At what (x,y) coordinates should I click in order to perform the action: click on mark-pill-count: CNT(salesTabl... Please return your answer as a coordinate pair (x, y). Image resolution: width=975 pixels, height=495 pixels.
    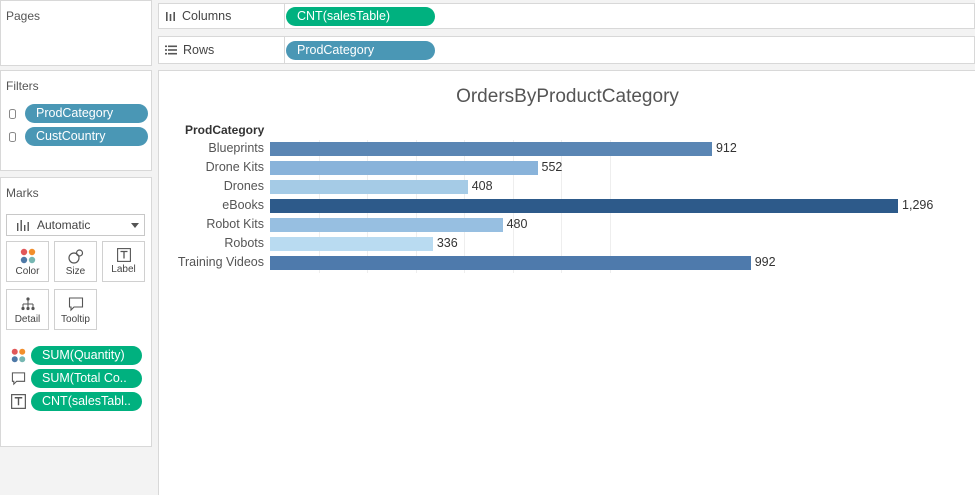
    Looking at the image, I should click on (86, 401).